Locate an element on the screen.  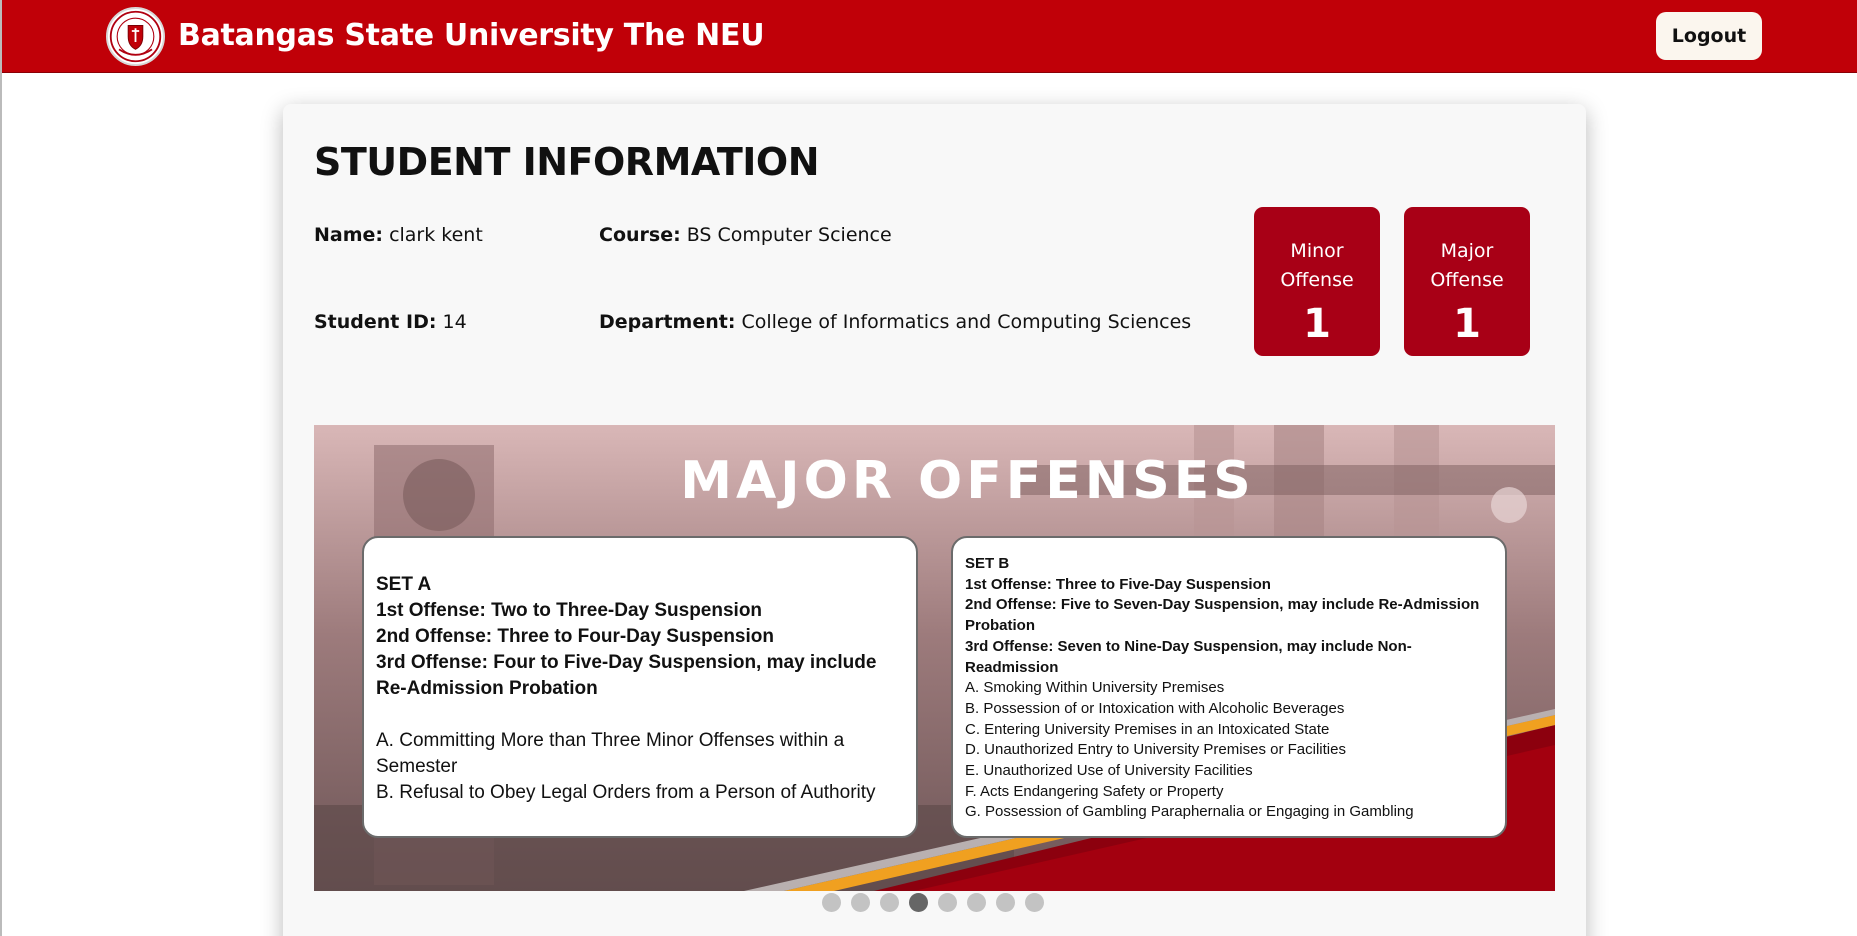
minor-offense-card: Minor Offense 1 is located at coordinates (1317, 281).